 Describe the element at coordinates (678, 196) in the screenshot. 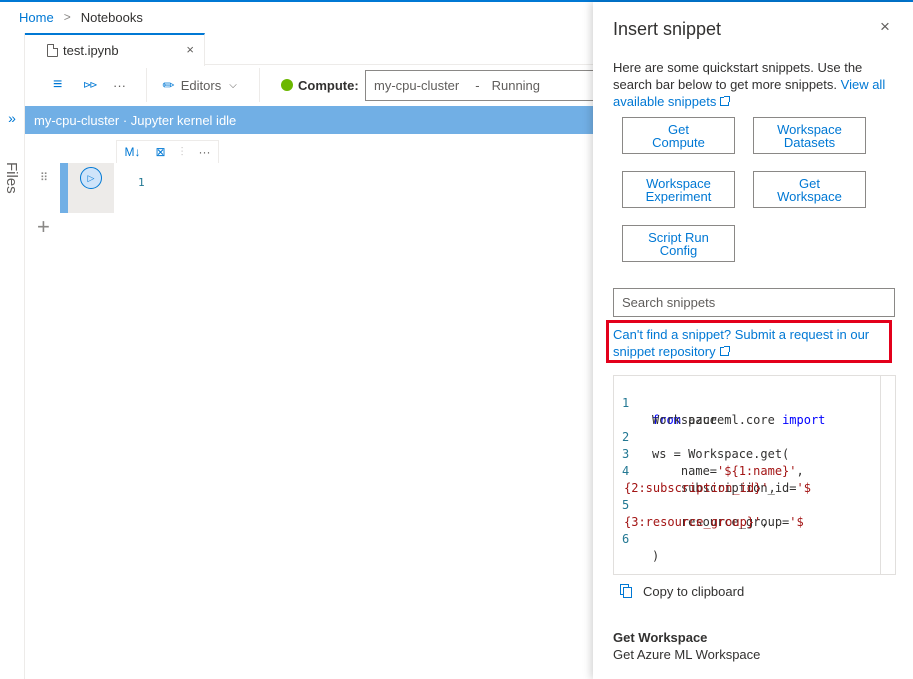

I see `button-line: Experiment` at that location.